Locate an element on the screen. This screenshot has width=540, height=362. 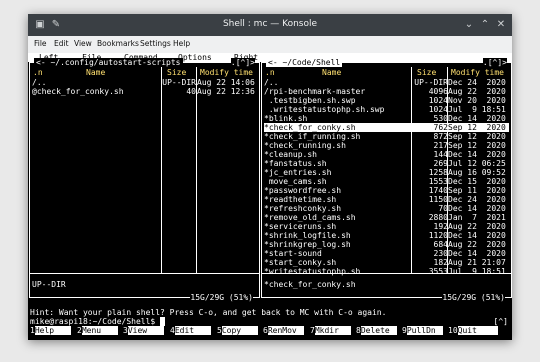
file-row: *check_if_running.sh 872 Sep 12 2020 is located at coordinates (386, 136).